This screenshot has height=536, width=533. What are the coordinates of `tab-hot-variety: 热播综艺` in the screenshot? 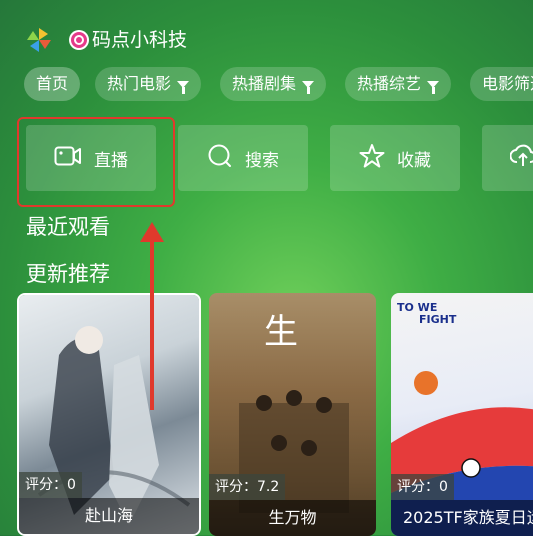 It's located at (398, 84).